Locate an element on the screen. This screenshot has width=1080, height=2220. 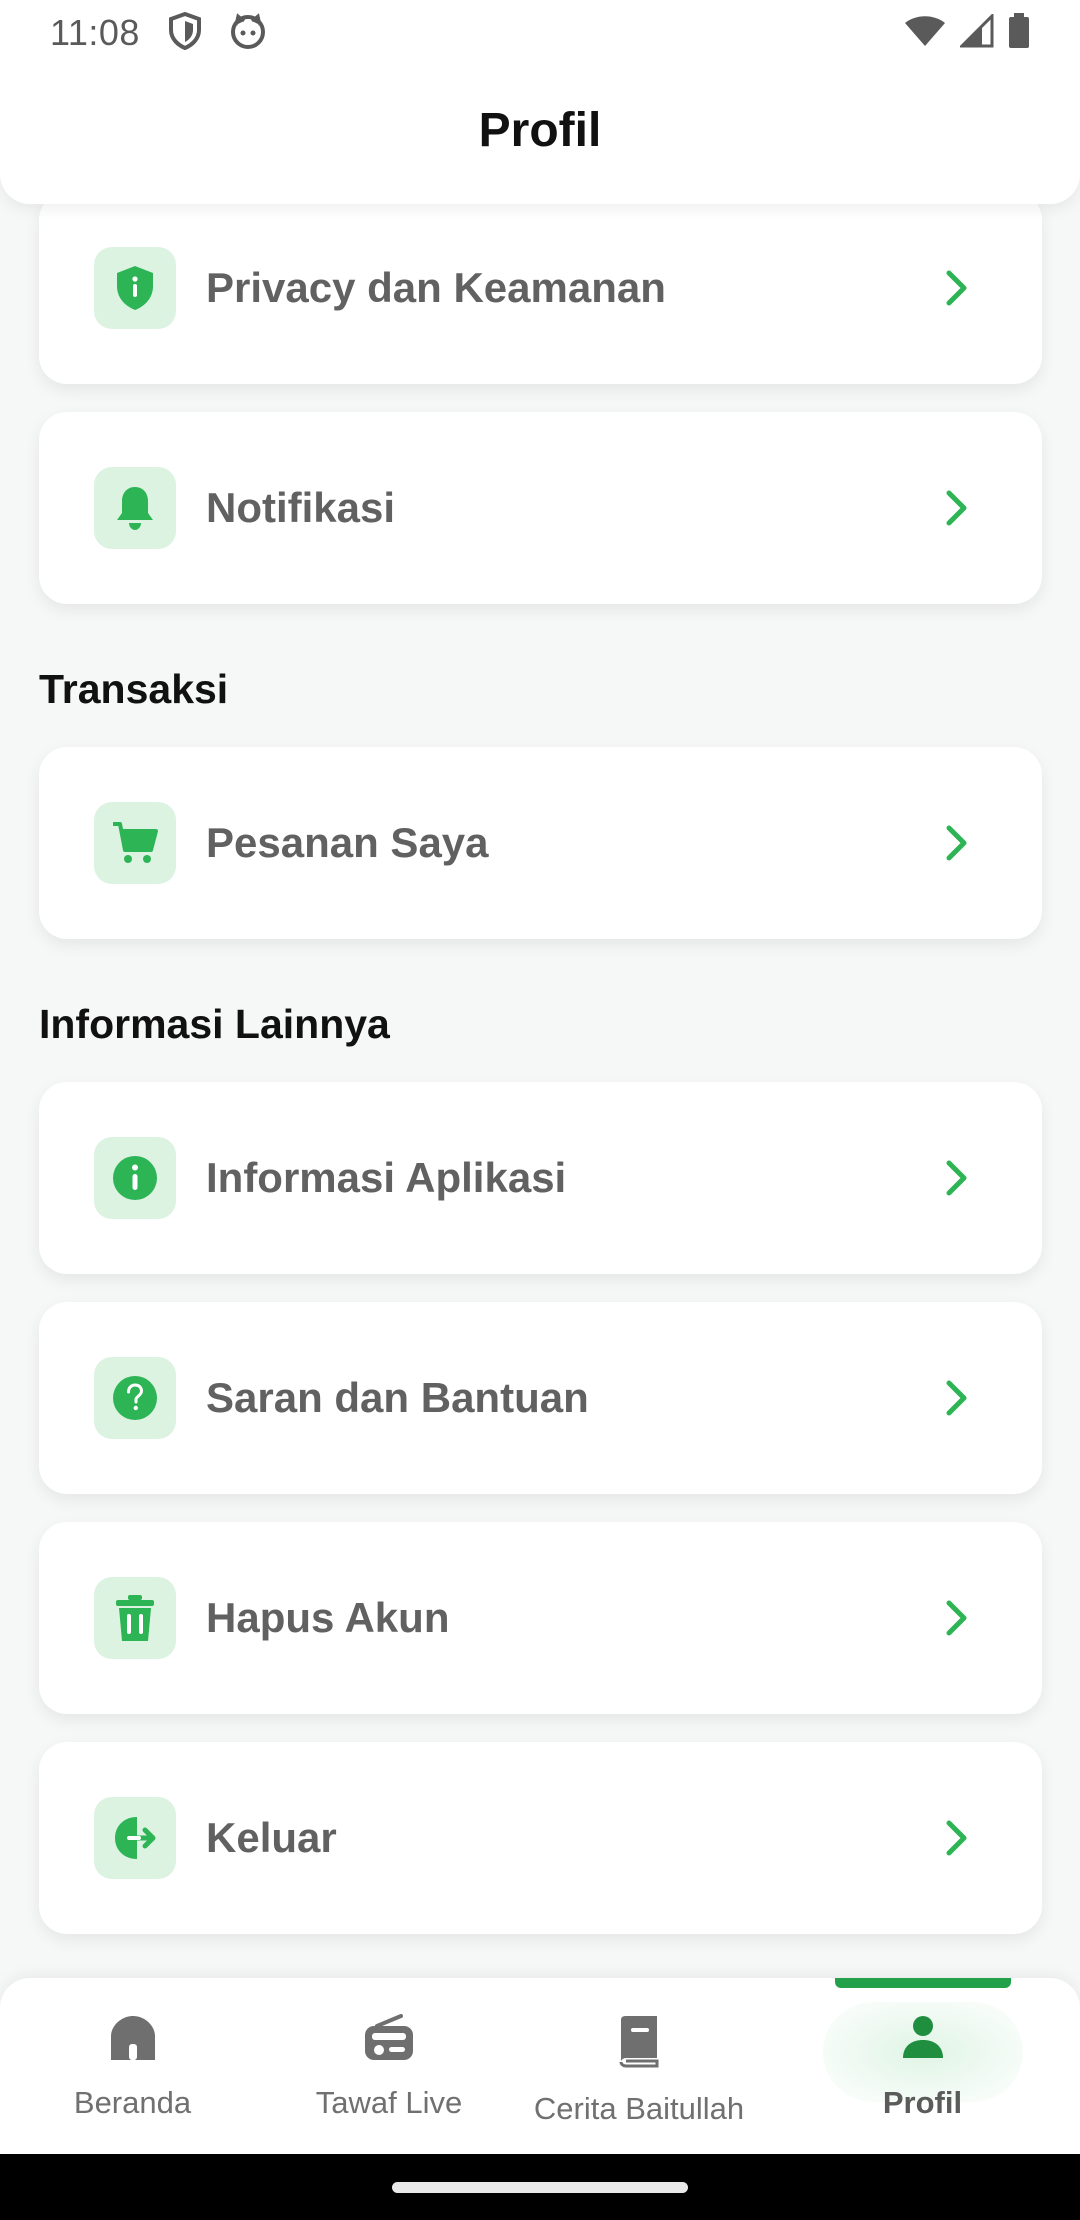
menu-item-privacy: Privacy dan Keamanan is located at coordinates (540, 288).